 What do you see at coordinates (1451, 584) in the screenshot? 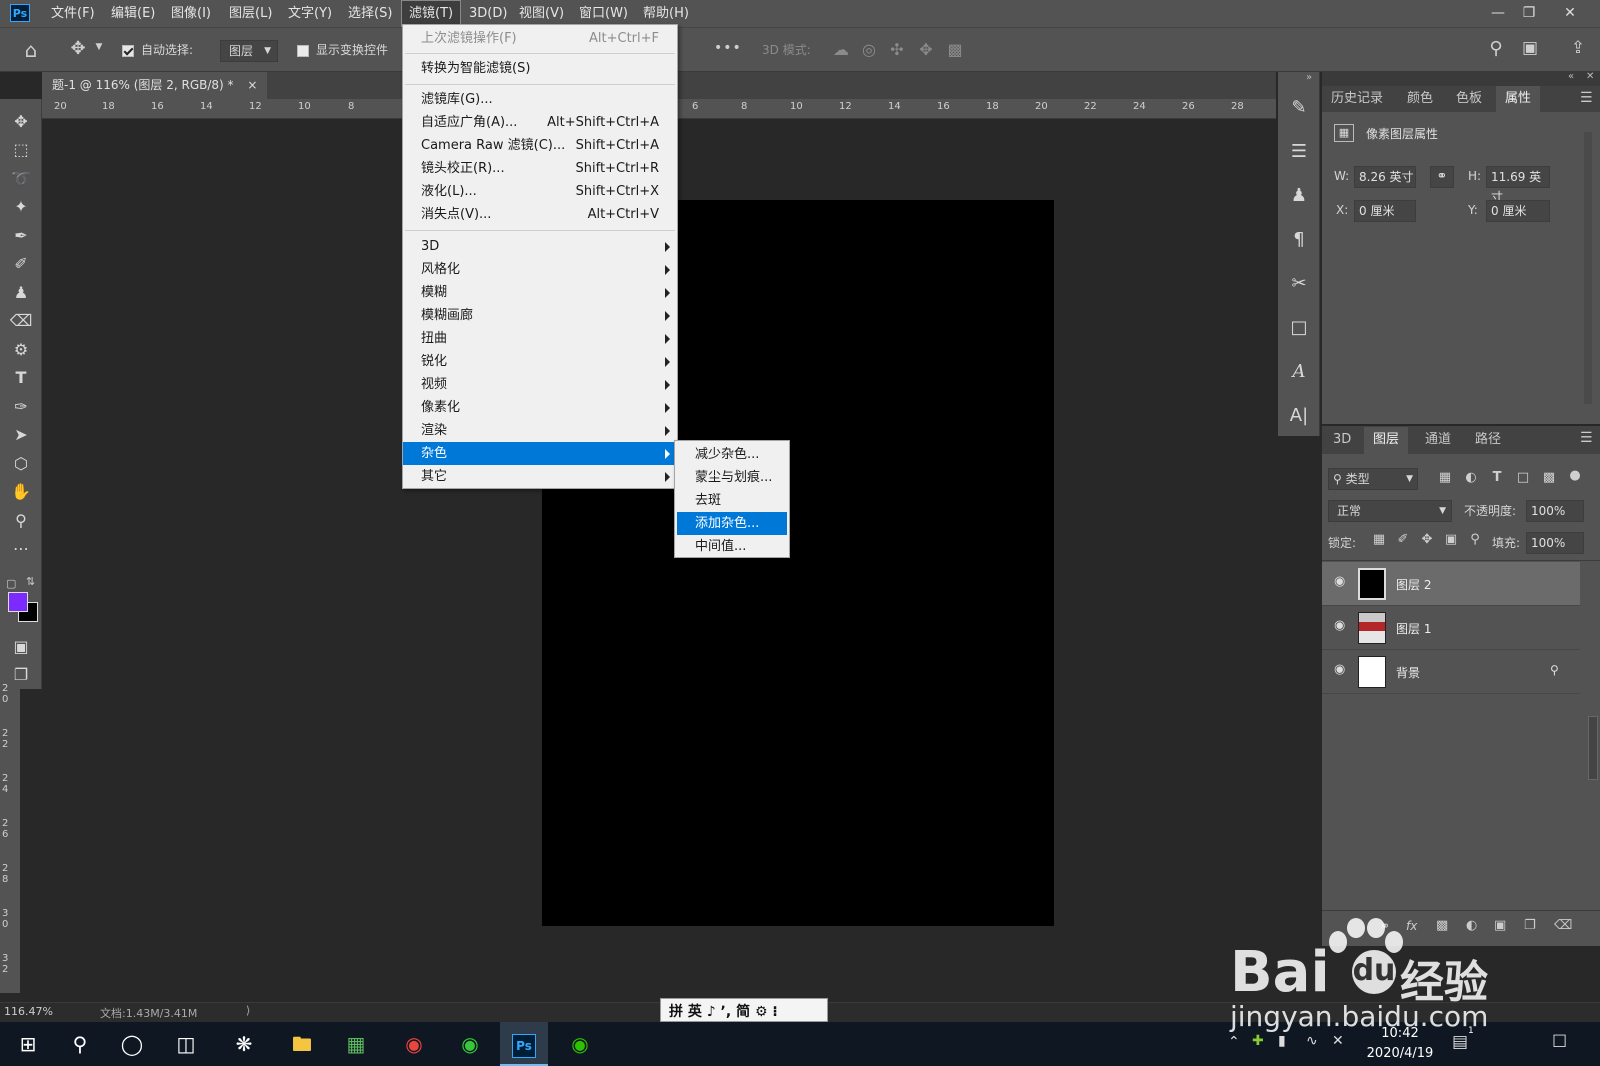
I see `layer-row: ◉ 图层 2` at bounding box center [1451, 584].